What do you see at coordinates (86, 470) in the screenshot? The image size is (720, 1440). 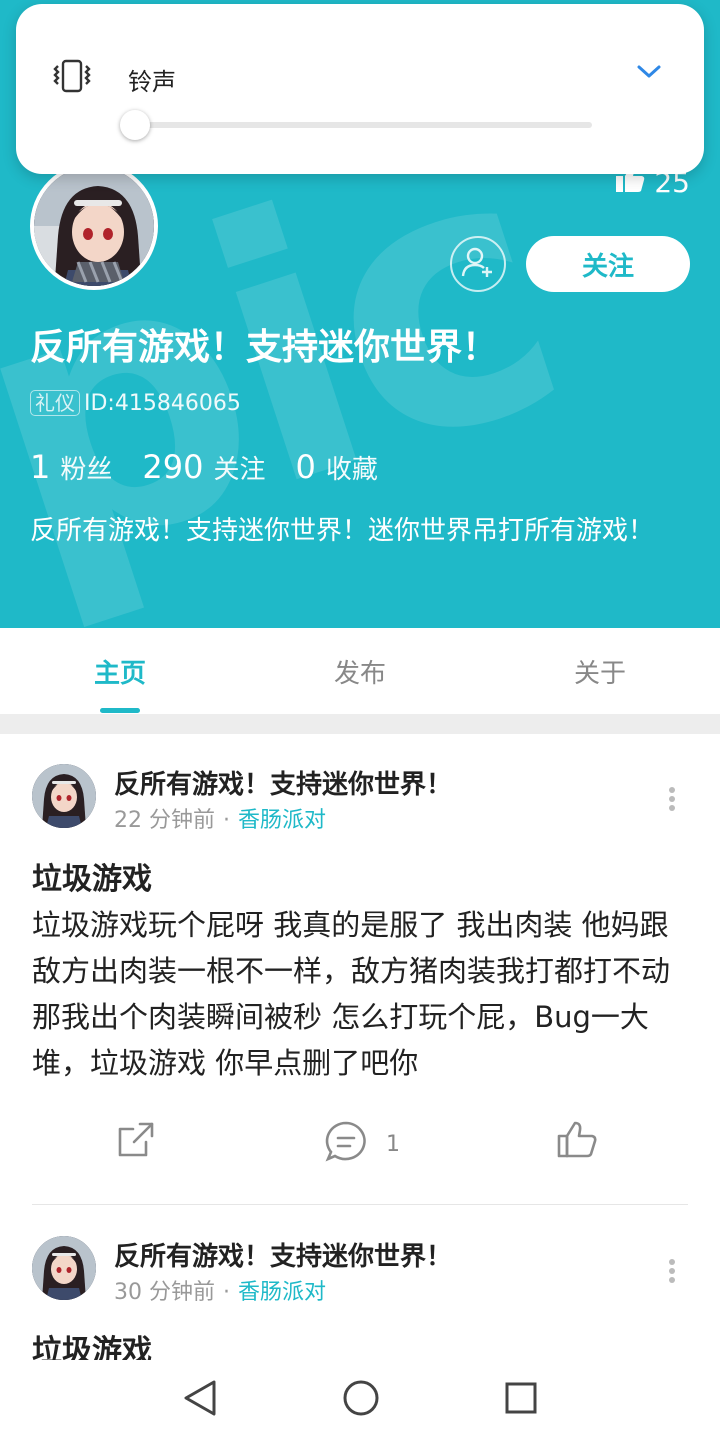 I see `stat-label: 粉丝` at bounding box center [86, 470].